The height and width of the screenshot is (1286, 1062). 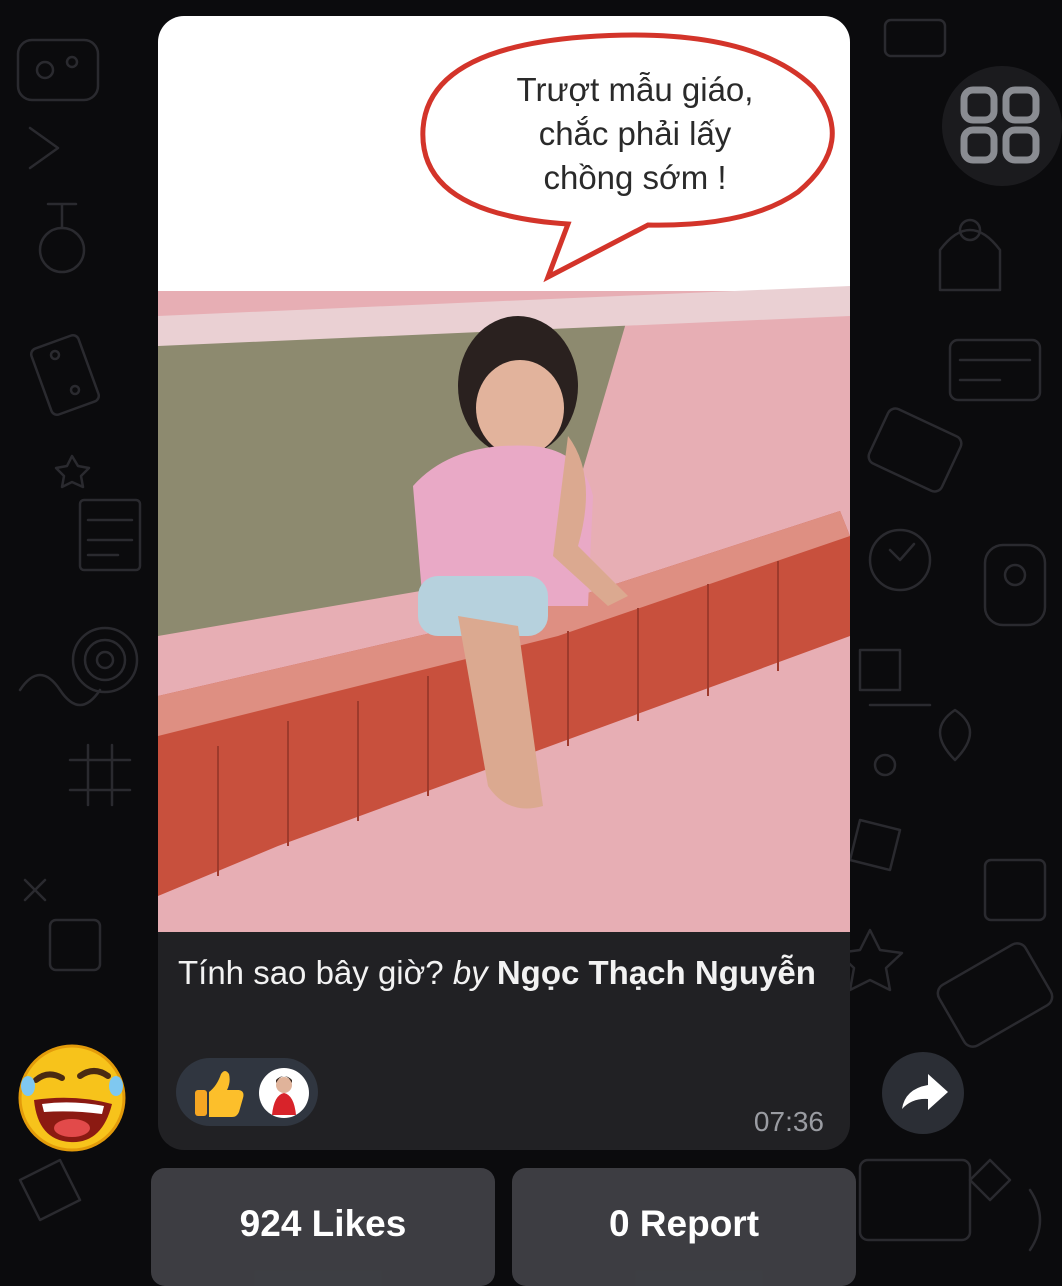 I want to click on user-avatar, so click(x=284, y=1093).